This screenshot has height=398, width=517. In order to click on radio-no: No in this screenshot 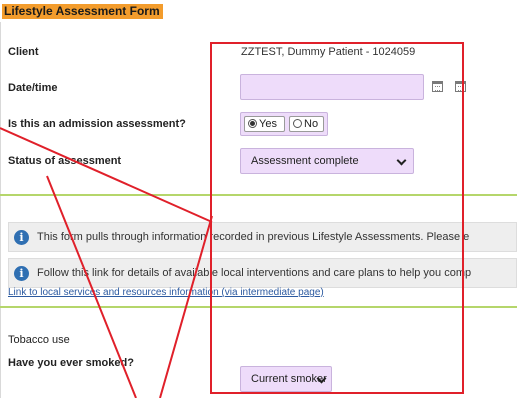, I will do `click(306, 124)`.